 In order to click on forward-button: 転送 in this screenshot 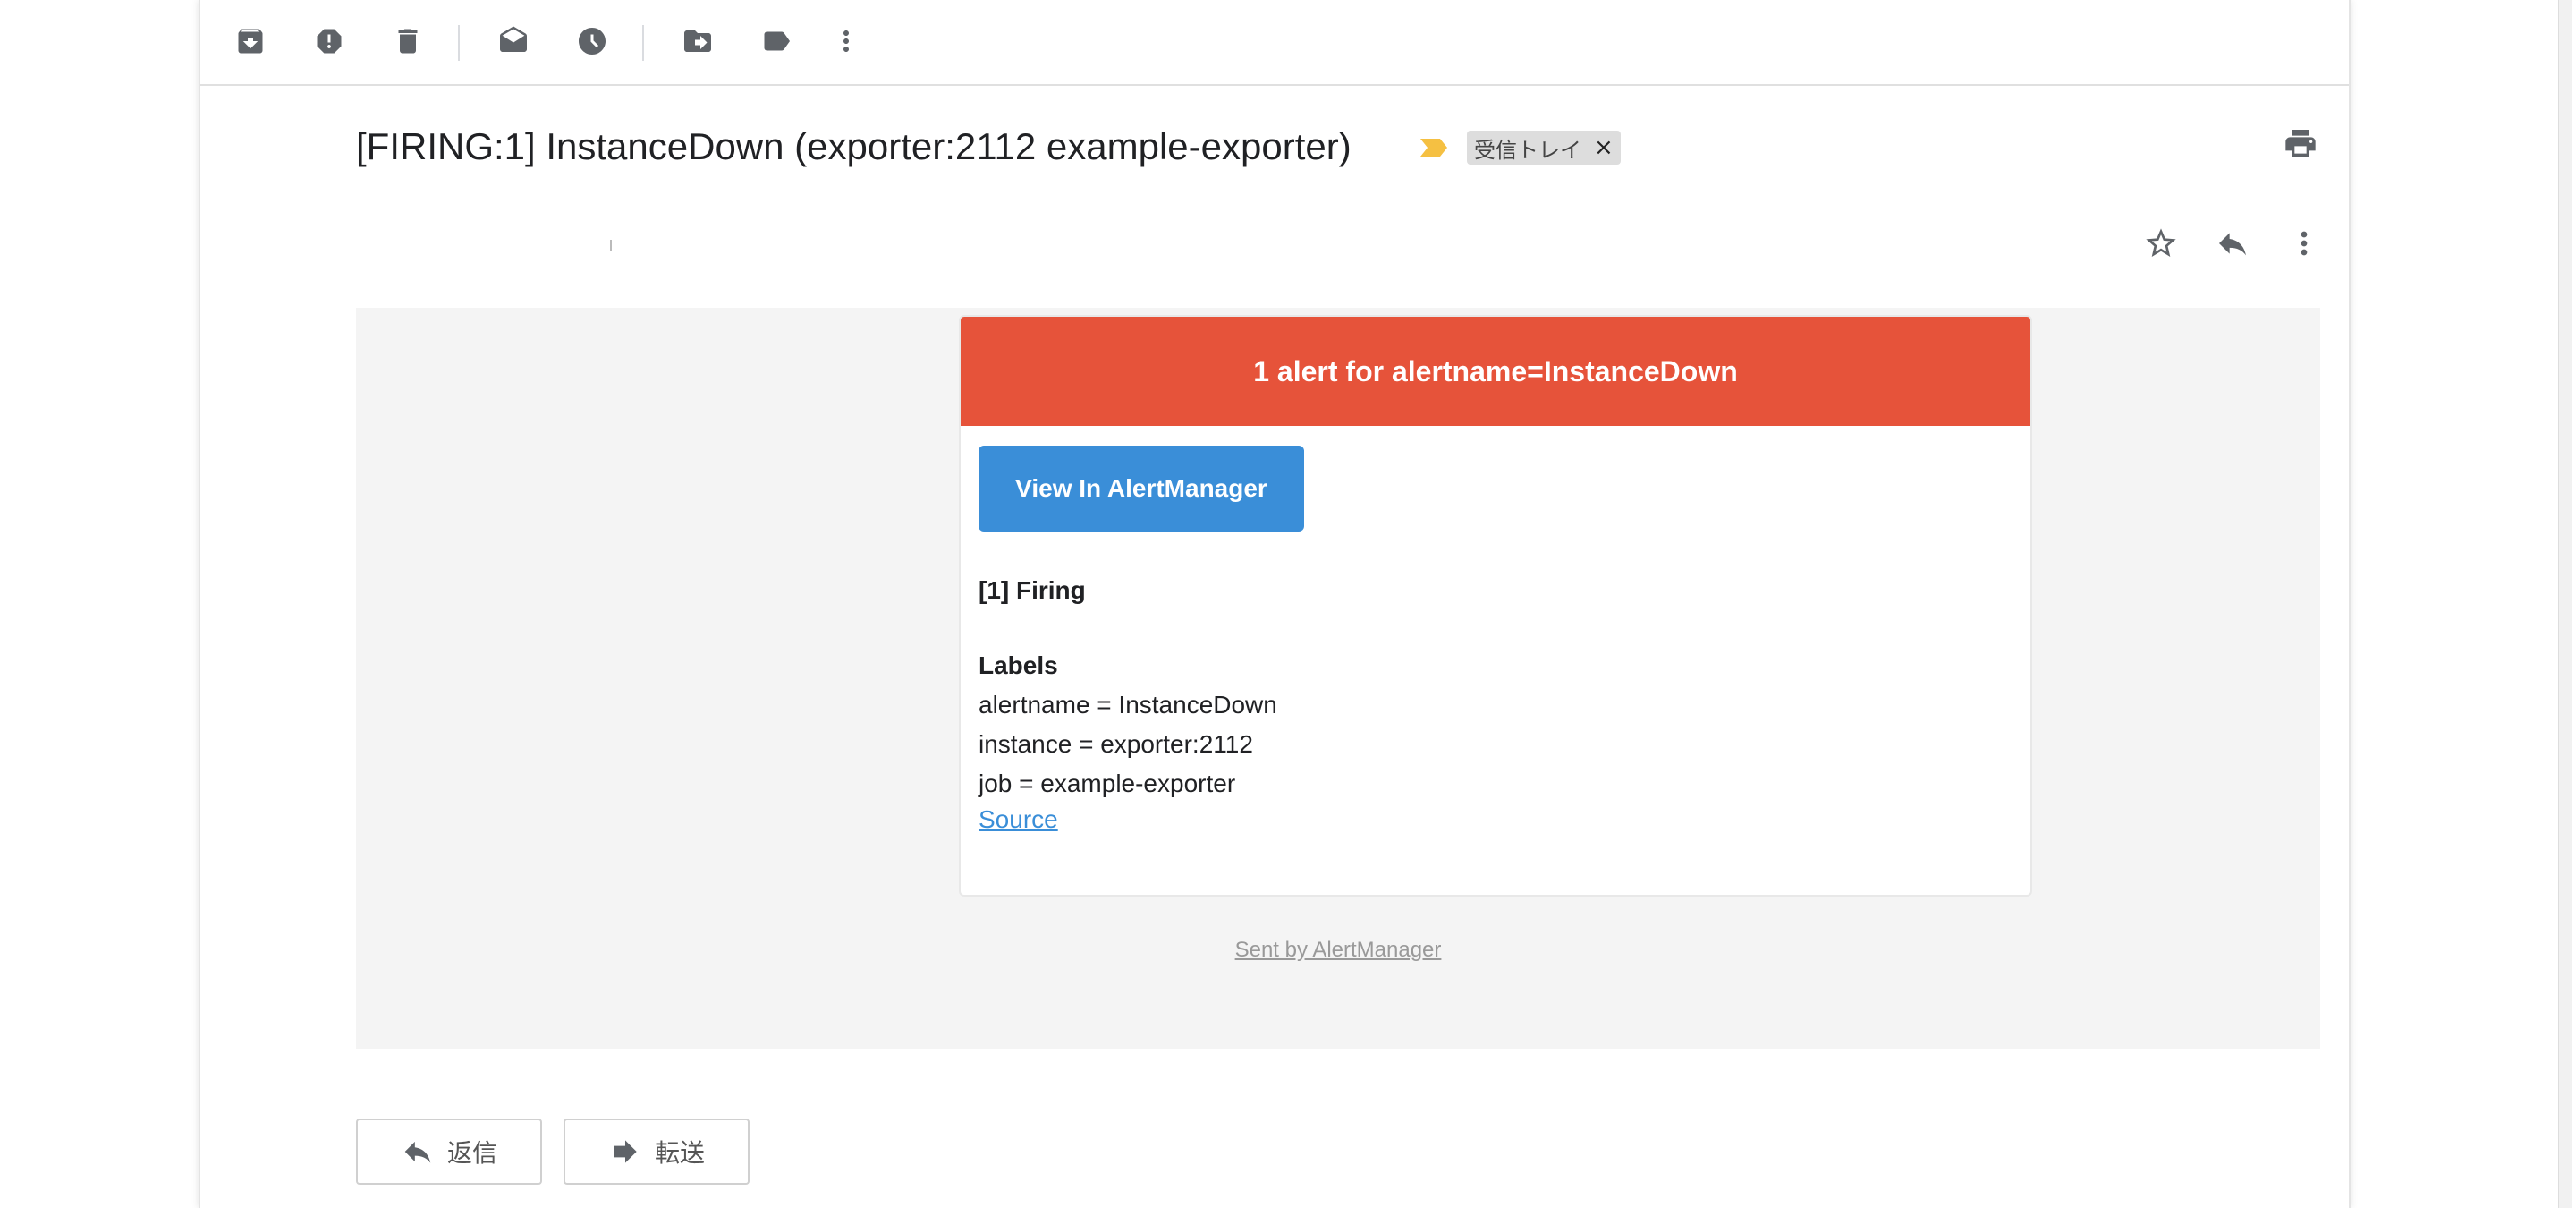, I will do `click(657, 1152)`.